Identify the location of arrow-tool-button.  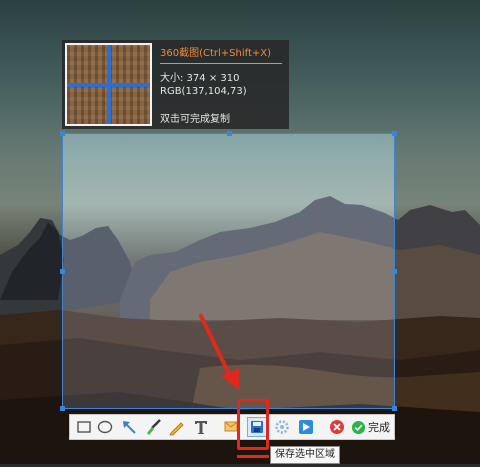
(129, 427).